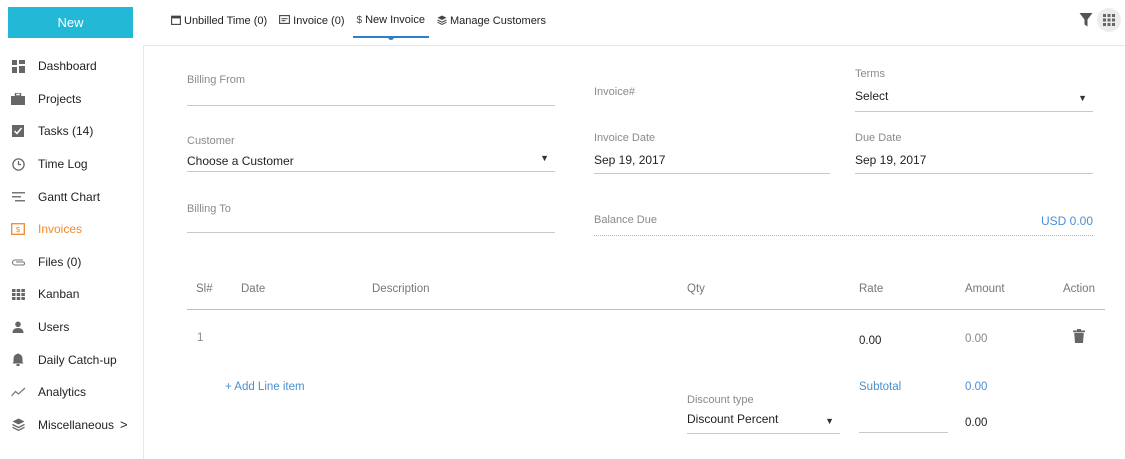  What do you see at coordinates (371, 90) in the screenshot?
I see `billing-from-field: Billing From` at bounding box center [371, 90].